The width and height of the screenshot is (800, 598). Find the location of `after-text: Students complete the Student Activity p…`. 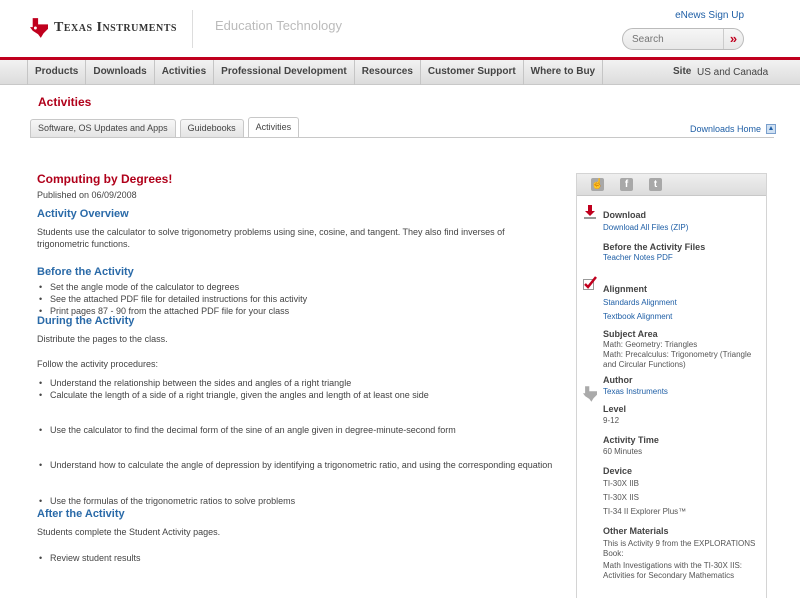

after-text: Students complete the Student Activity p… is located at coordinates (129, 532).